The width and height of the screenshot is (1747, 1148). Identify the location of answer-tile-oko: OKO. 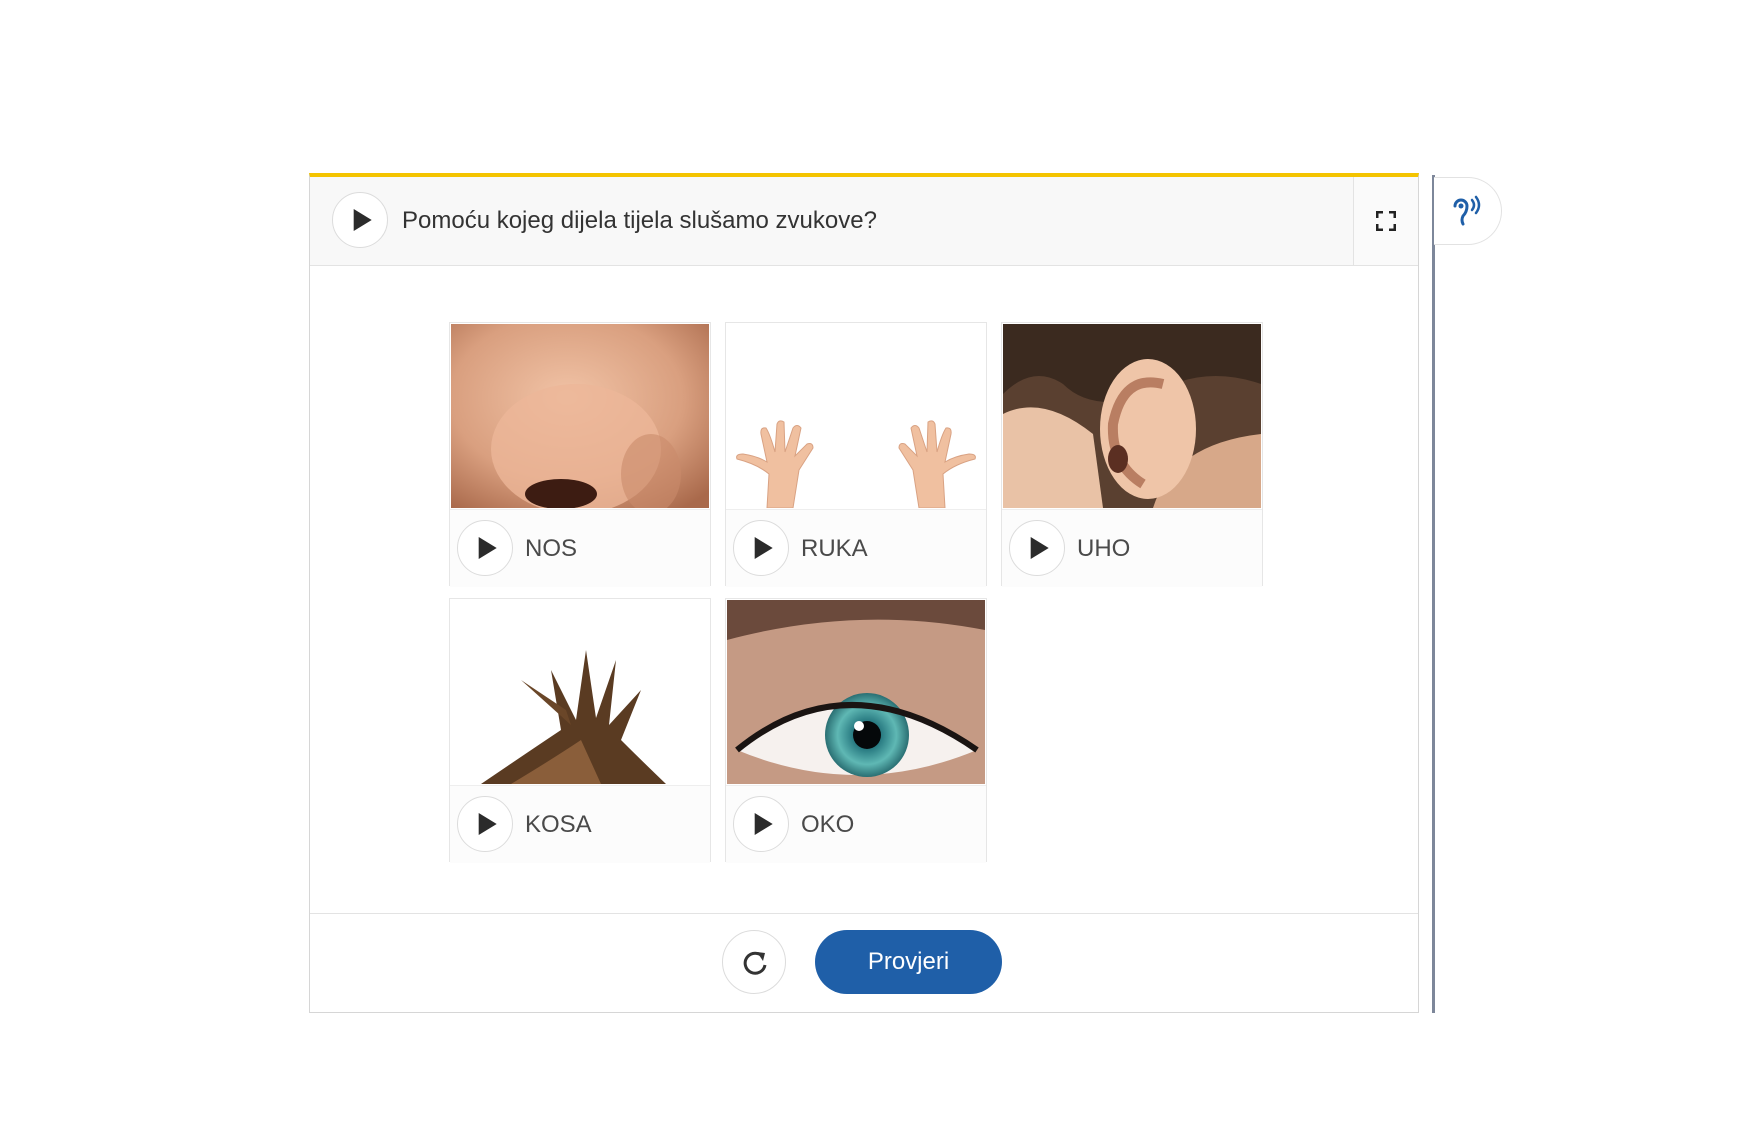
(856, 730).